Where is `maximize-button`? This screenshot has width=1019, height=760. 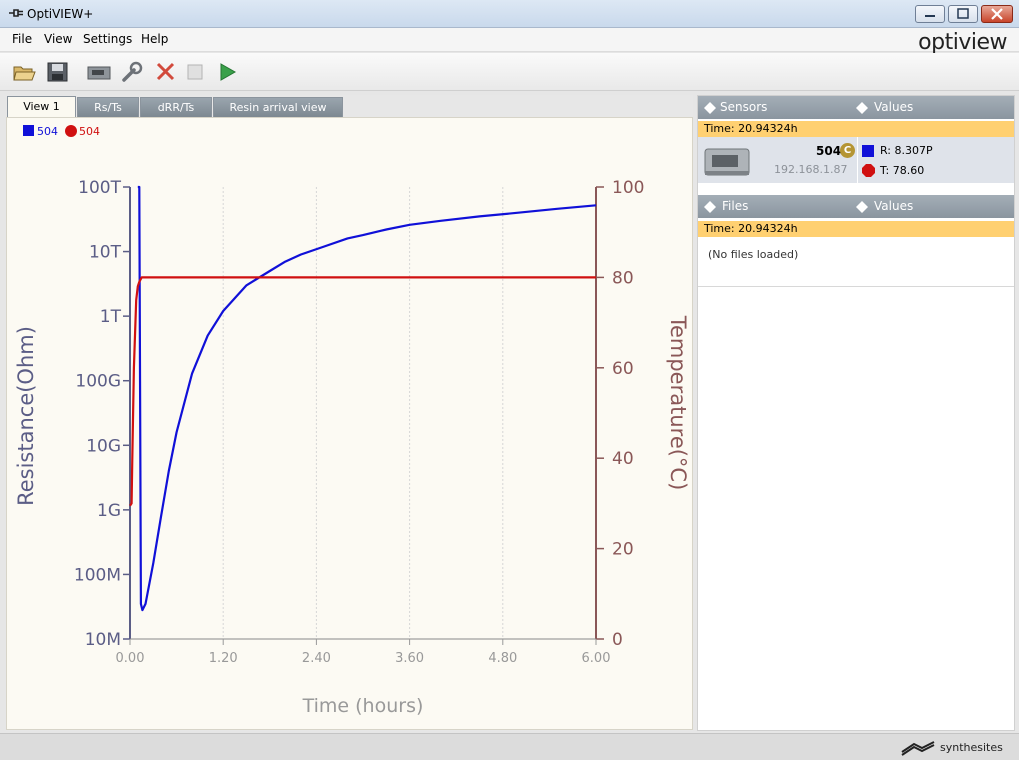 maximize-button is located at coordinates (963, 14).